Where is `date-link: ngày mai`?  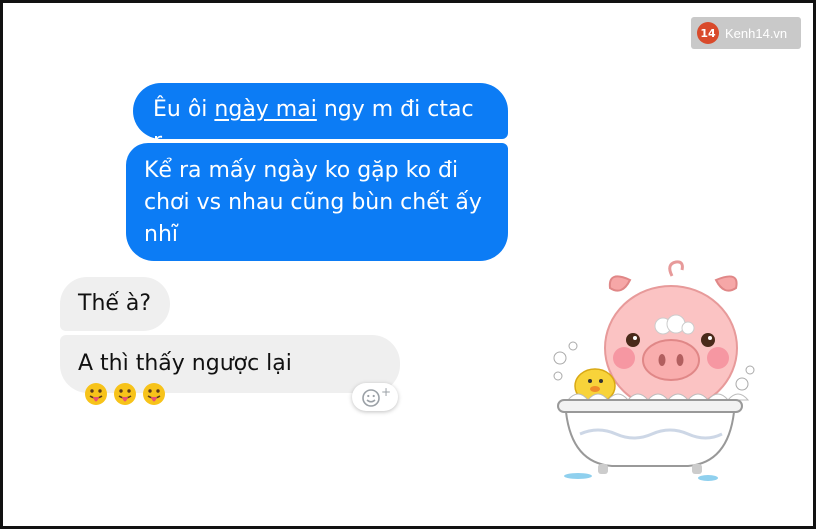
date-link: ngày mai is located at coordinates (265, 109).